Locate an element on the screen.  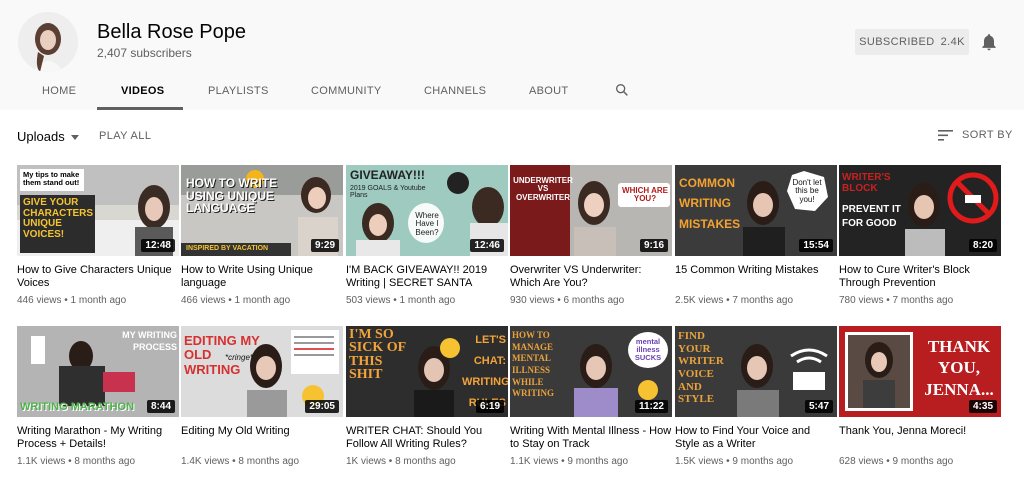
thumbnail-caption: Don't let this be you! is located at coordinates (807, 191).